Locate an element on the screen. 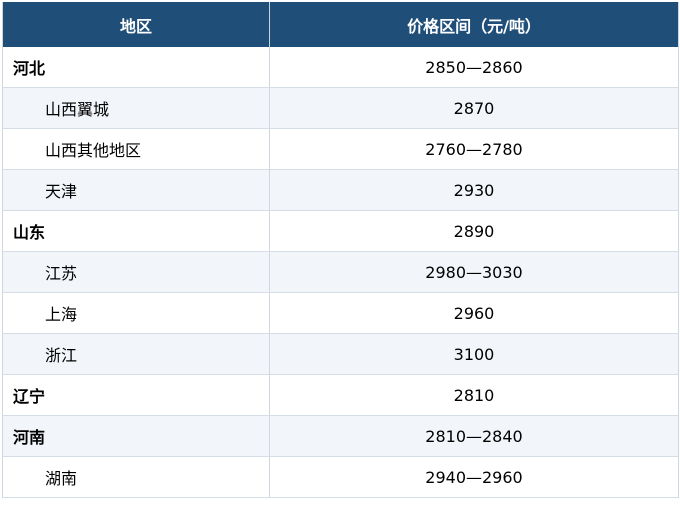 The height and width of the screenshot is (507, 680). table-row: 天津 2930 is located at coordinates (340, 190).